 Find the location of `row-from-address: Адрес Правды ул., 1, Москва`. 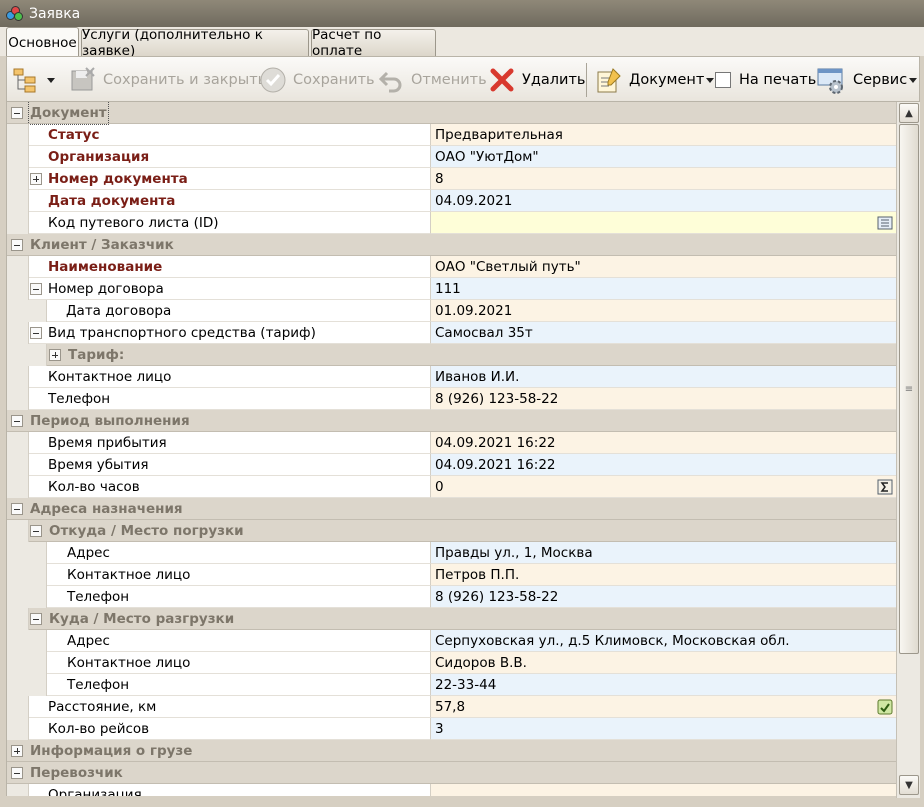

row-from-address: Адрес Правды ул., 1, Москва is located at coordinates (451, 553).